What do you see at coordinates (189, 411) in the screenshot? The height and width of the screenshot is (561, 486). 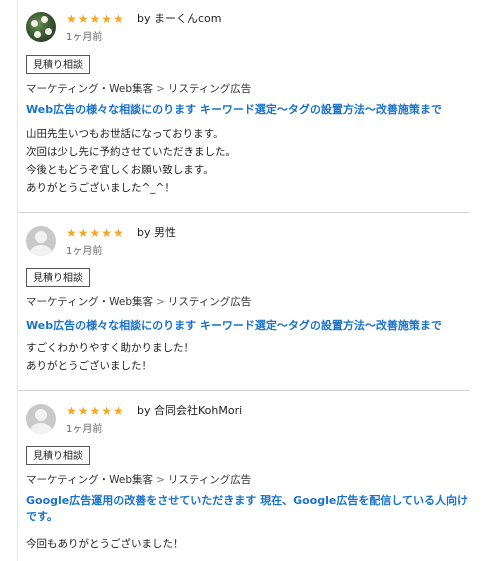 I see `reviewer-name: by 合同会社KohMori` at bounding box center [189, 411].